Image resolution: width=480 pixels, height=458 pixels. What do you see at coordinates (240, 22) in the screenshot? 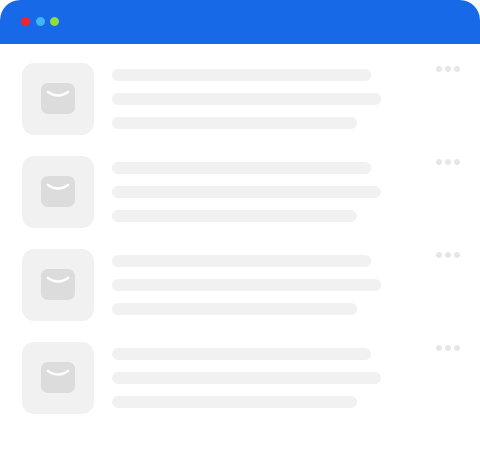
I see `title-bar` at bounding box center [240, 22].